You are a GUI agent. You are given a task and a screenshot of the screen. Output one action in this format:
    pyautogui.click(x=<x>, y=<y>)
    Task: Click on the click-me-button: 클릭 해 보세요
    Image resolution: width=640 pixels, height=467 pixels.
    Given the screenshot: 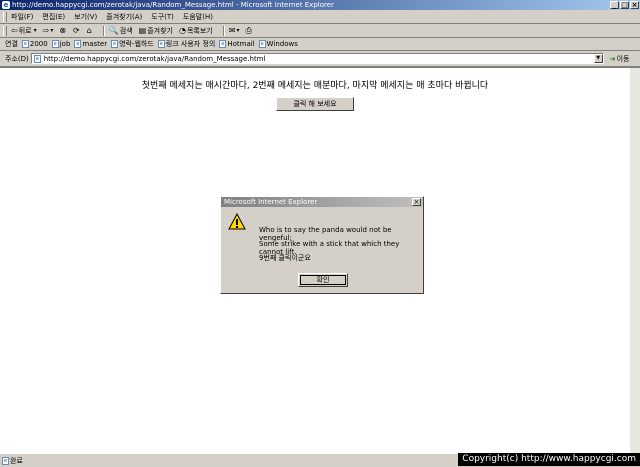 What is the action you would take?
    pyautogui.click(x=315, y=104)
    